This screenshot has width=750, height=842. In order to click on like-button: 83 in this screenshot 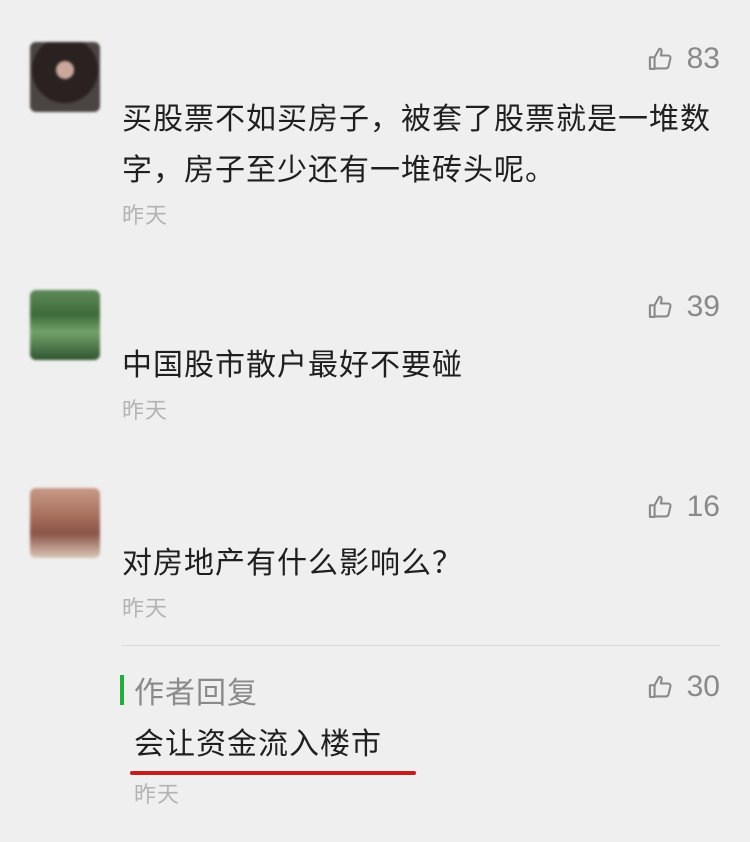, I will do `click(683, 59)`.